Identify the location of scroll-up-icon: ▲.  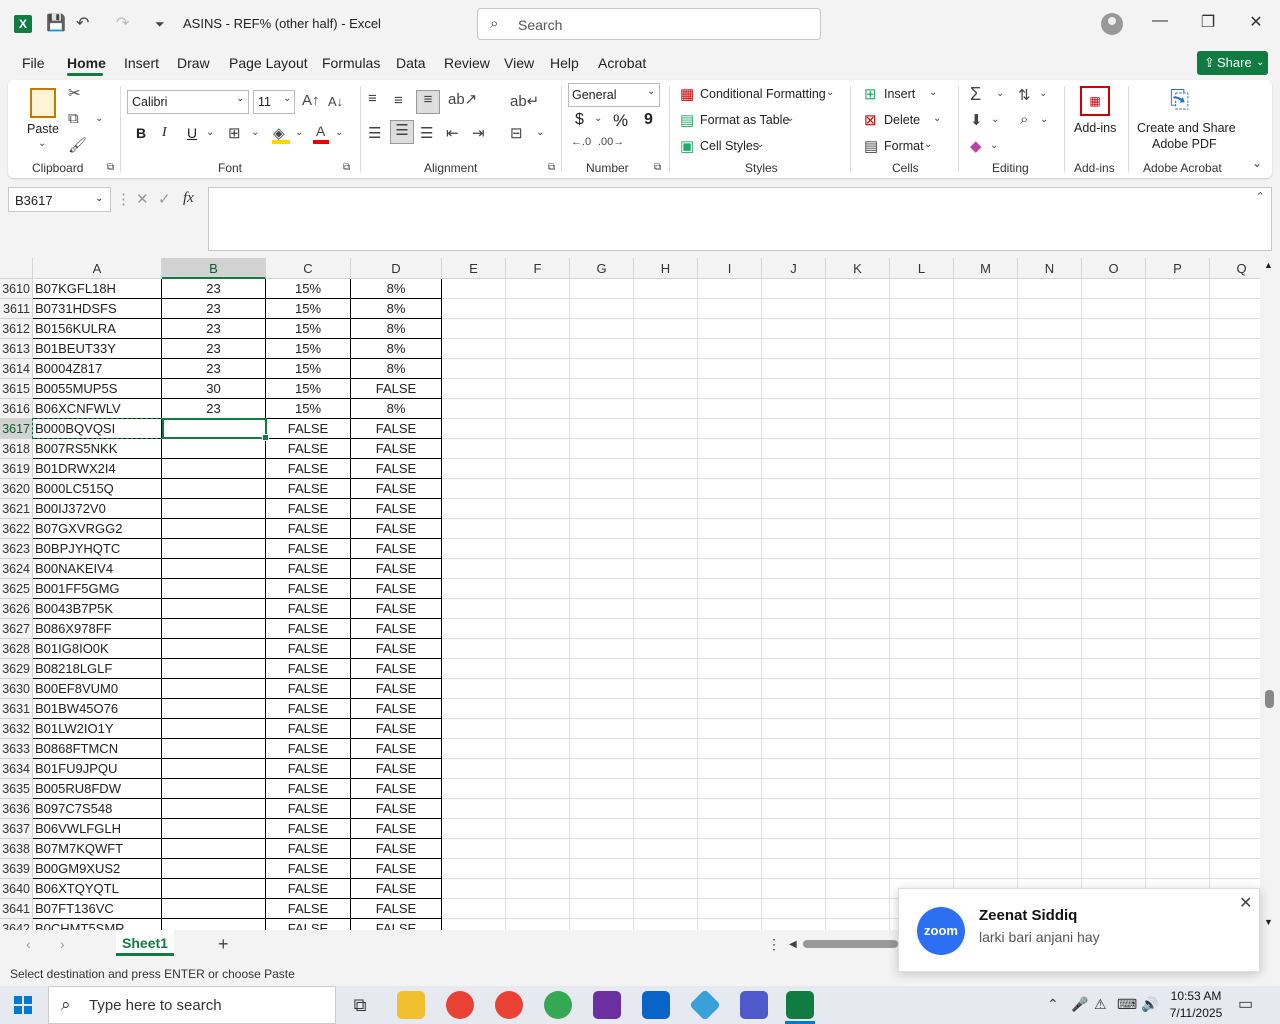
(1268, 265).